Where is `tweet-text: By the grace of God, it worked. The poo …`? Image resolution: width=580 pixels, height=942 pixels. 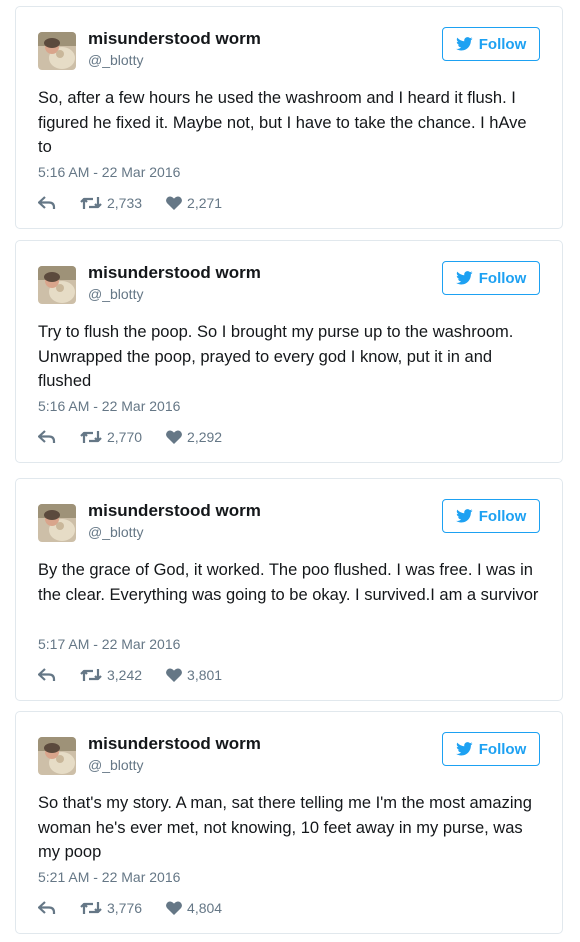
tweet-text: By the grace of God, it worked. The poo … is located at coordinates (288, 582).